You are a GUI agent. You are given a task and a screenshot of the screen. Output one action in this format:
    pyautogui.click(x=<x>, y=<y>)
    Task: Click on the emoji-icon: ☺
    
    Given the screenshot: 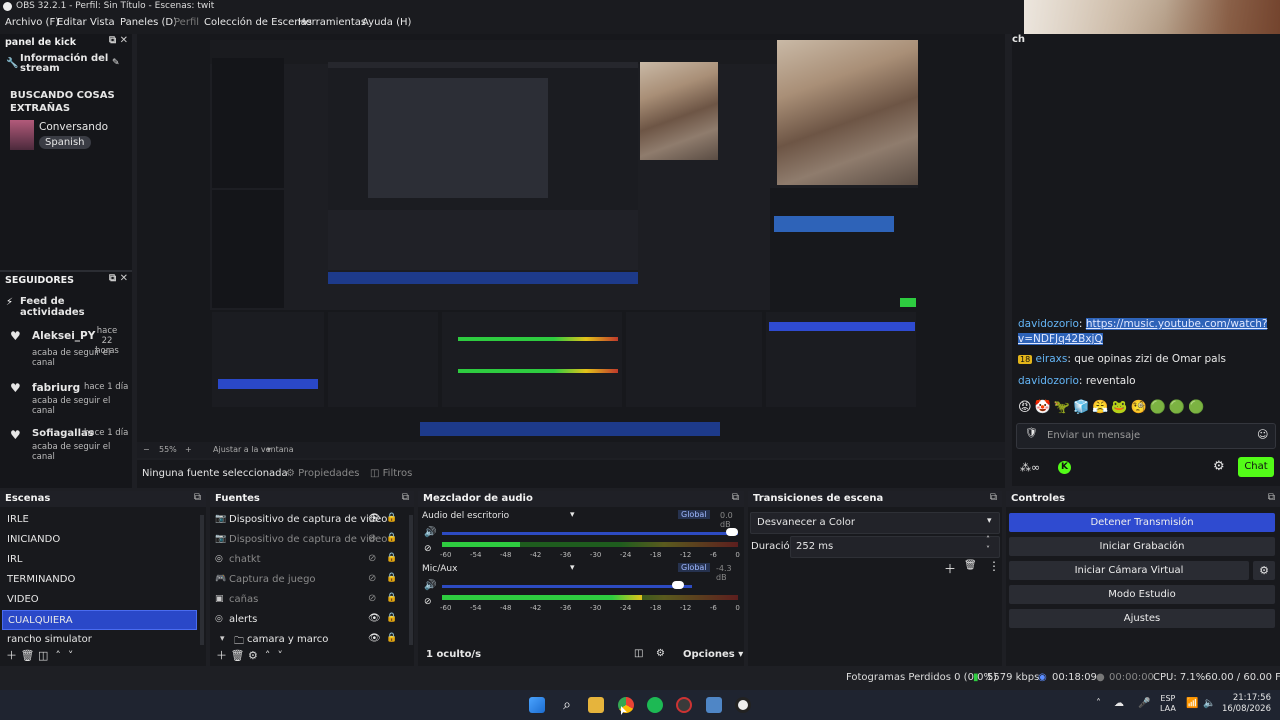 What is the action you would take?
    pyautogui.click(x=1262, y=434)
    